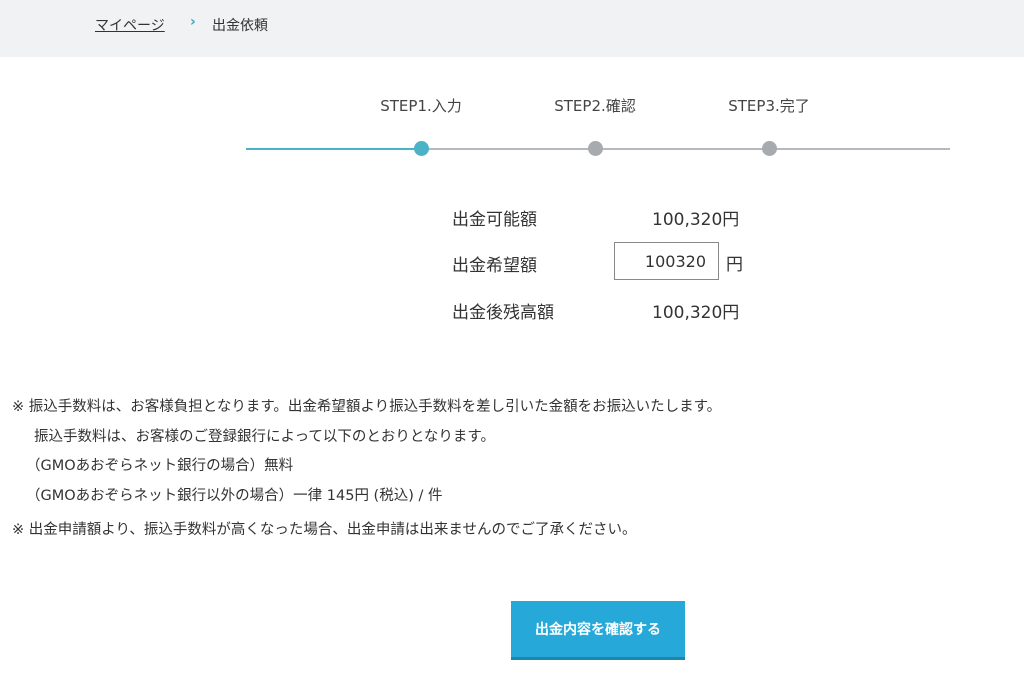  What do you see at coordinates (334, 149) in the screenshot?
I see `step-track-progress` at bounding box center [334, 149].